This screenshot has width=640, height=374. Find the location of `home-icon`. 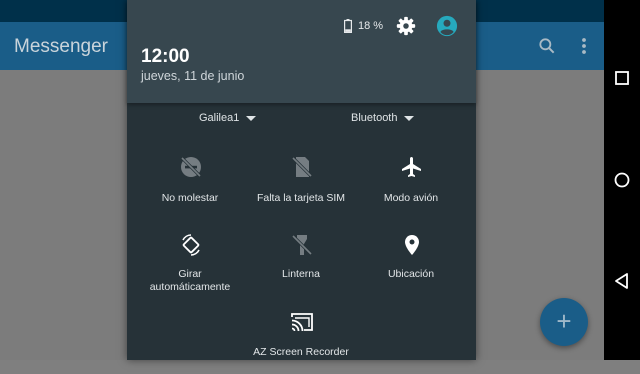

home-icon is located at coordinates (622, 180).